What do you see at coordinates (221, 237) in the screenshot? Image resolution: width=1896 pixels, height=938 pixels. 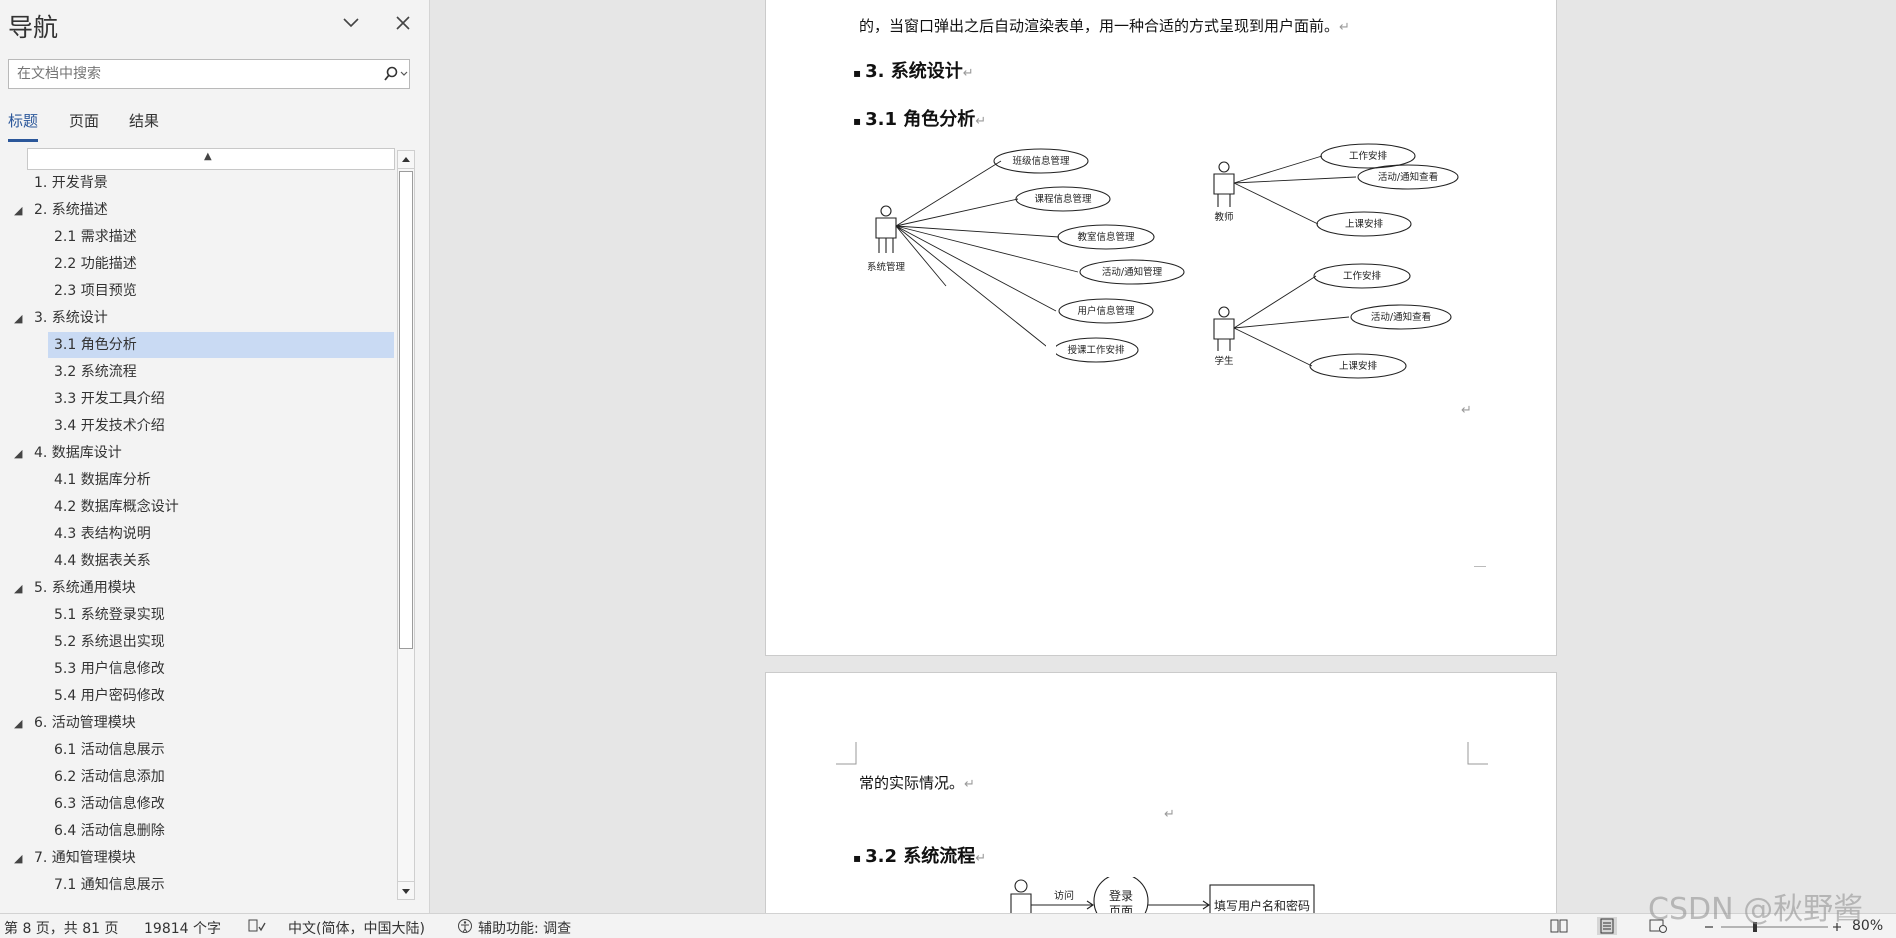 I see `outline-item: 2.1 需求描述` at bounding box center [221, 237].